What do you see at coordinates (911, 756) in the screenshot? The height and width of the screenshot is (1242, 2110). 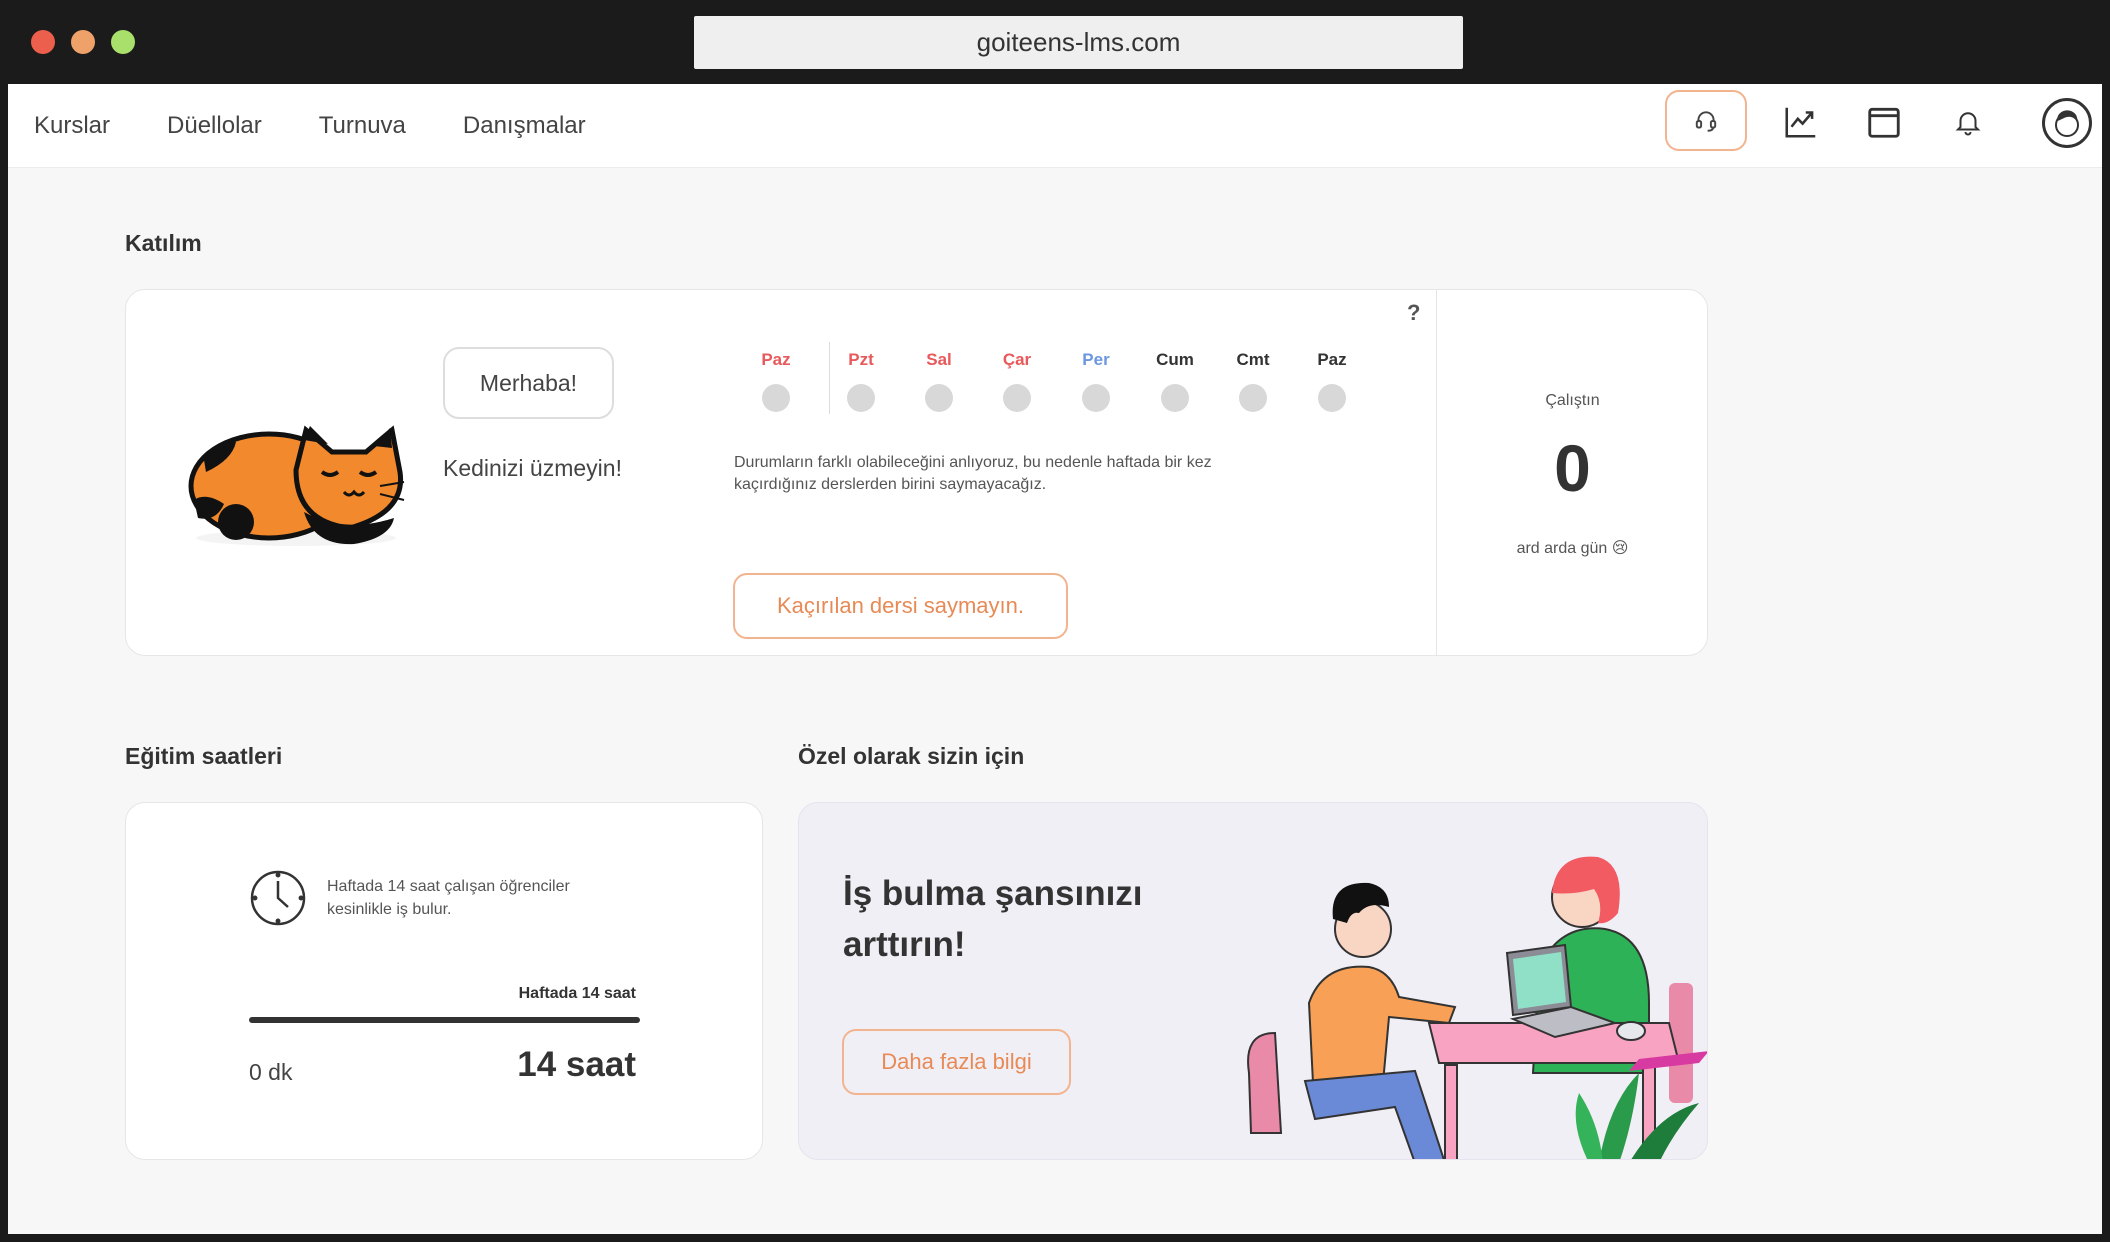 I see `promo-section-title: Özel olarak sizin için` at bounding box center [911, 756].